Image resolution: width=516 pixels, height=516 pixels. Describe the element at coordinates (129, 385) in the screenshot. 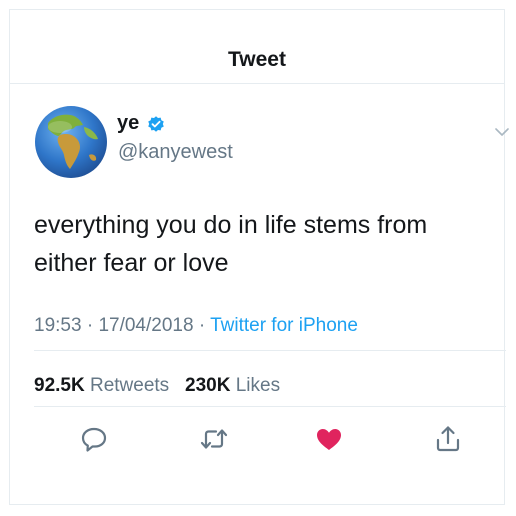

I see `retweets-label: Retweets` at that location.